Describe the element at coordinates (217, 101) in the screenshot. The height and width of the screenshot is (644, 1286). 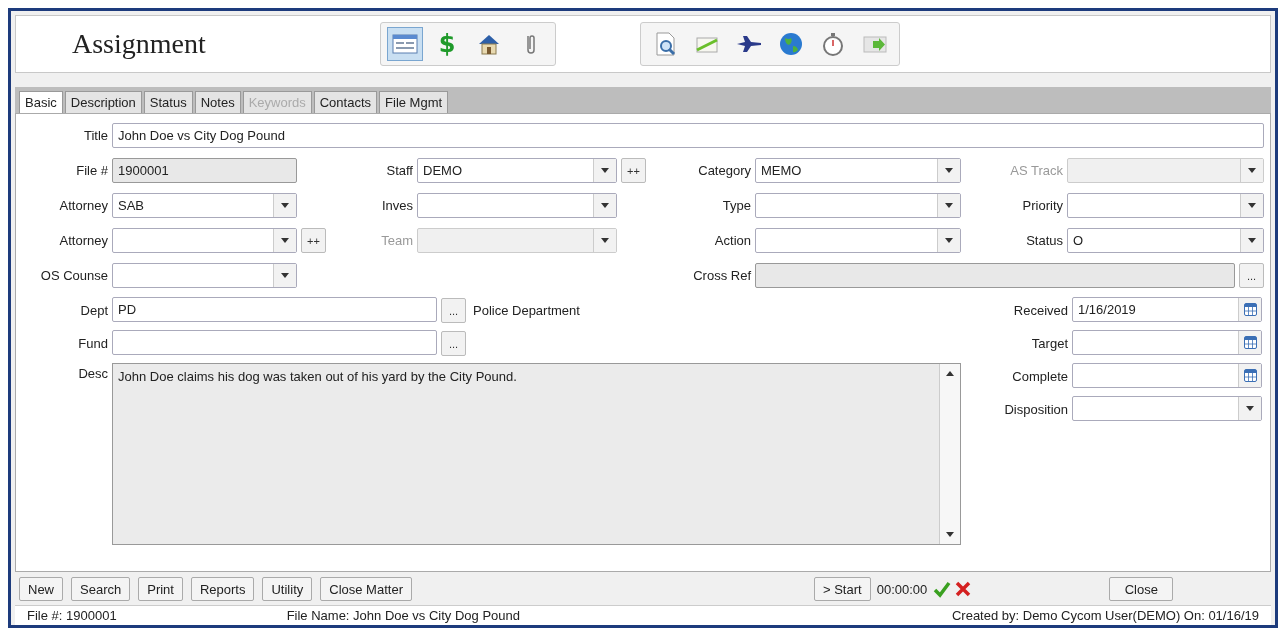
I see `tab: Notes` at that location.